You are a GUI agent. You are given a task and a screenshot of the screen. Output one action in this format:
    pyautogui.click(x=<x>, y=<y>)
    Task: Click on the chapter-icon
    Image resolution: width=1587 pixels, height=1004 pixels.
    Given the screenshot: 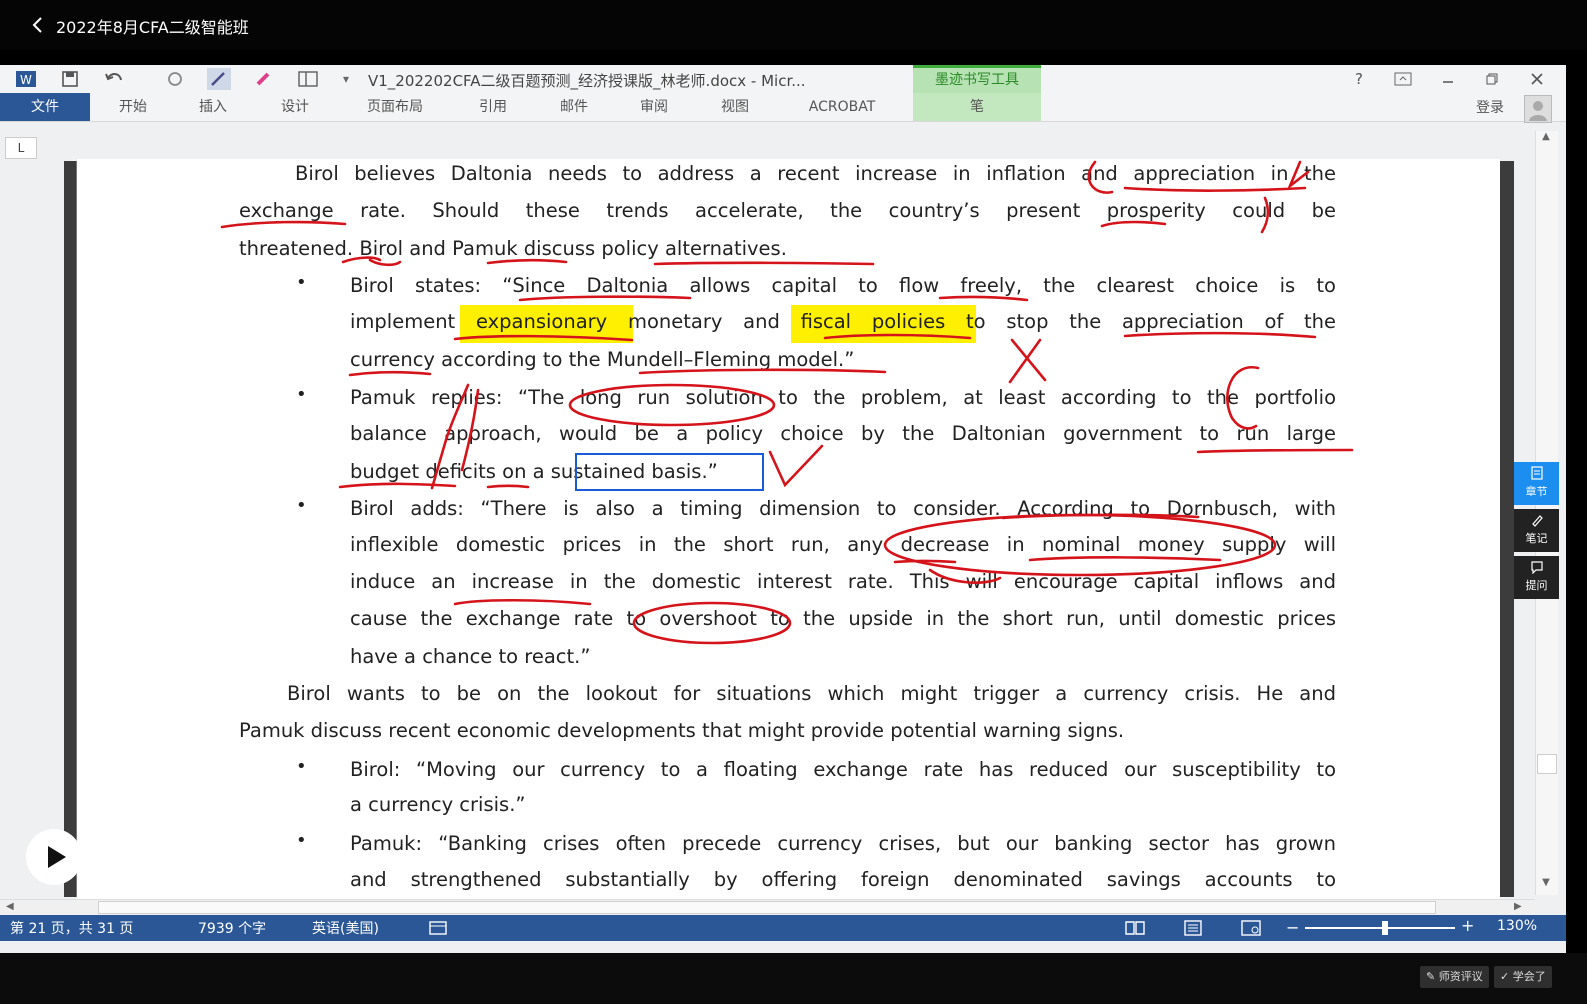 What is the action you would take?
    pyautogui.click(x=1536, y=473)
    